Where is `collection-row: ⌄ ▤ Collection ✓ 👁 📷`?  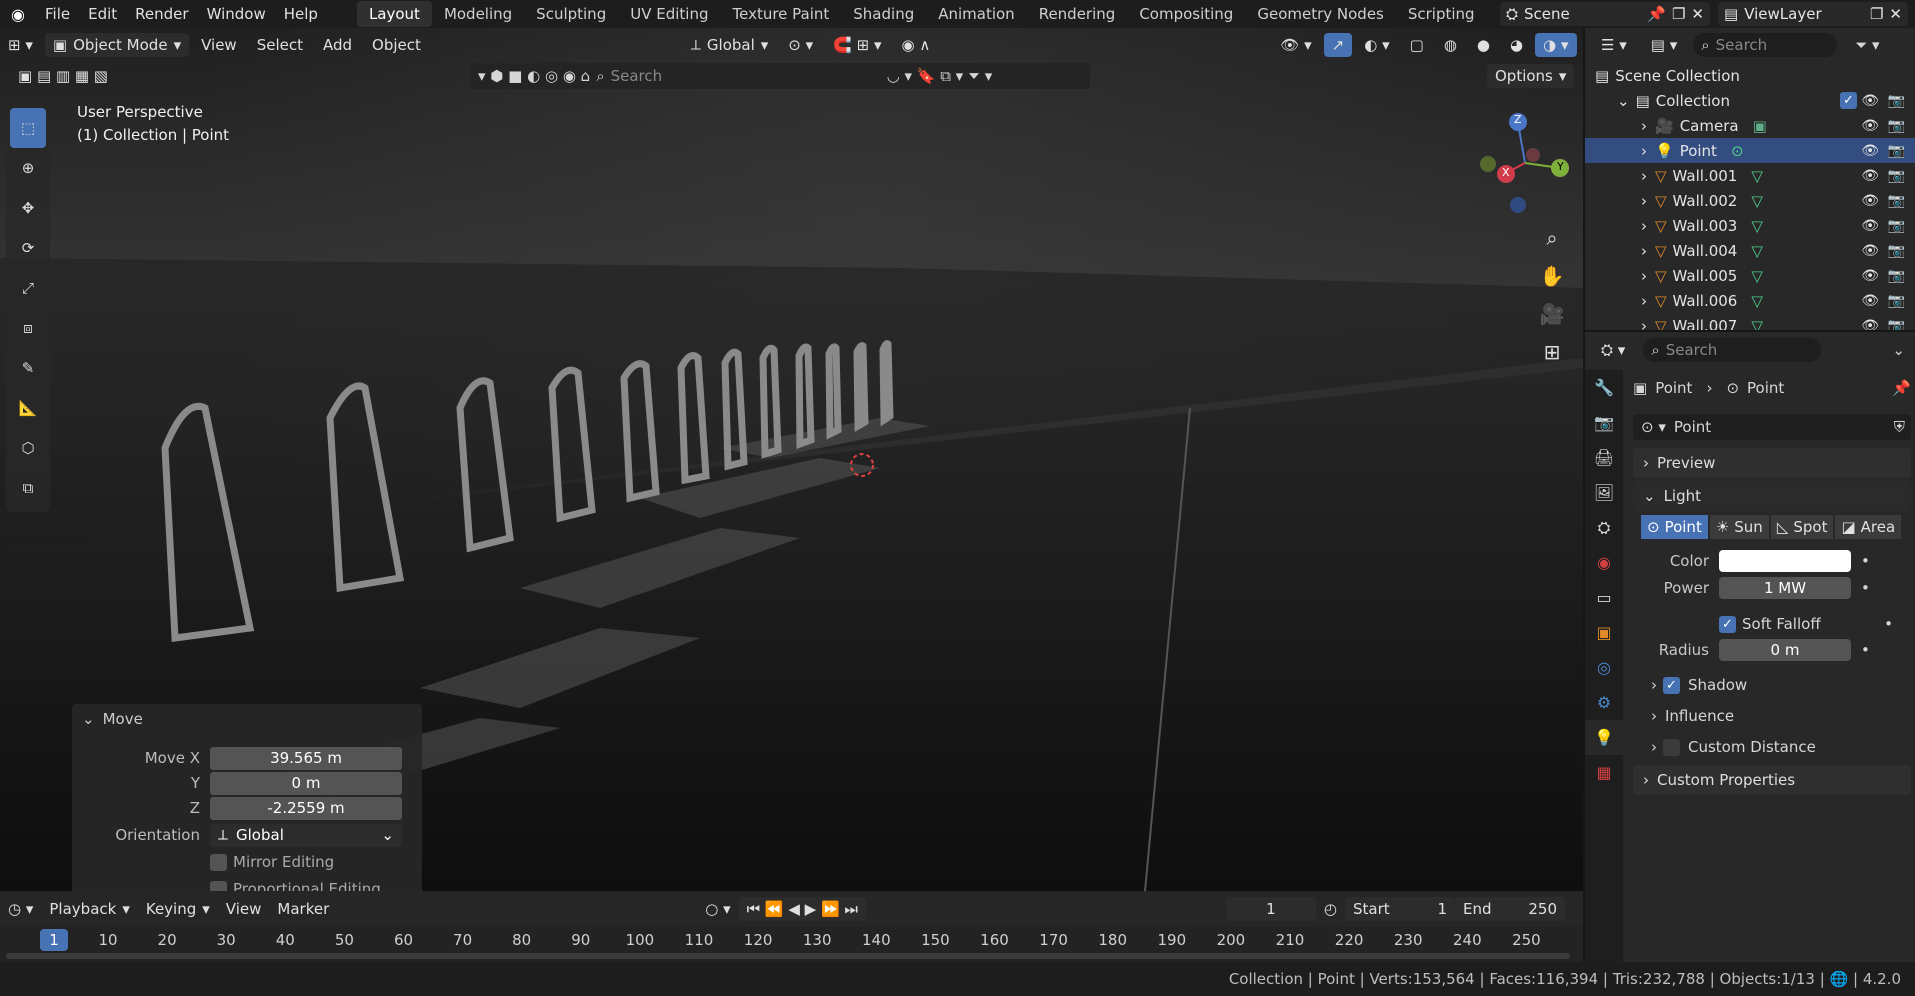
collection-row: ⌄ ▤ Collection ✓ 👁 📷 is located at coordinates (1750, 100).